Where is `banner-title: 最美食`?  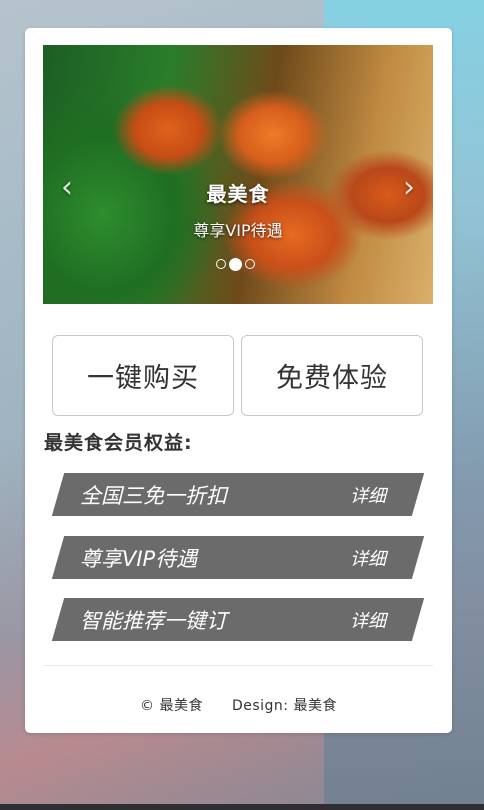 banner-title: 最美食 is located at coordinates (238, 194).